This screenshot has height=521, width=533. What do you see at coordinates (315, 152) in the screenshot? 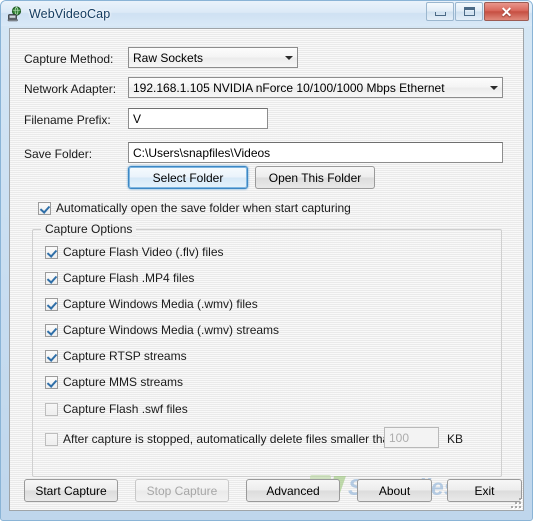
I see `save-folder-input: C:\Users\snapfiles\Videos` at bounding box center [315, 152].